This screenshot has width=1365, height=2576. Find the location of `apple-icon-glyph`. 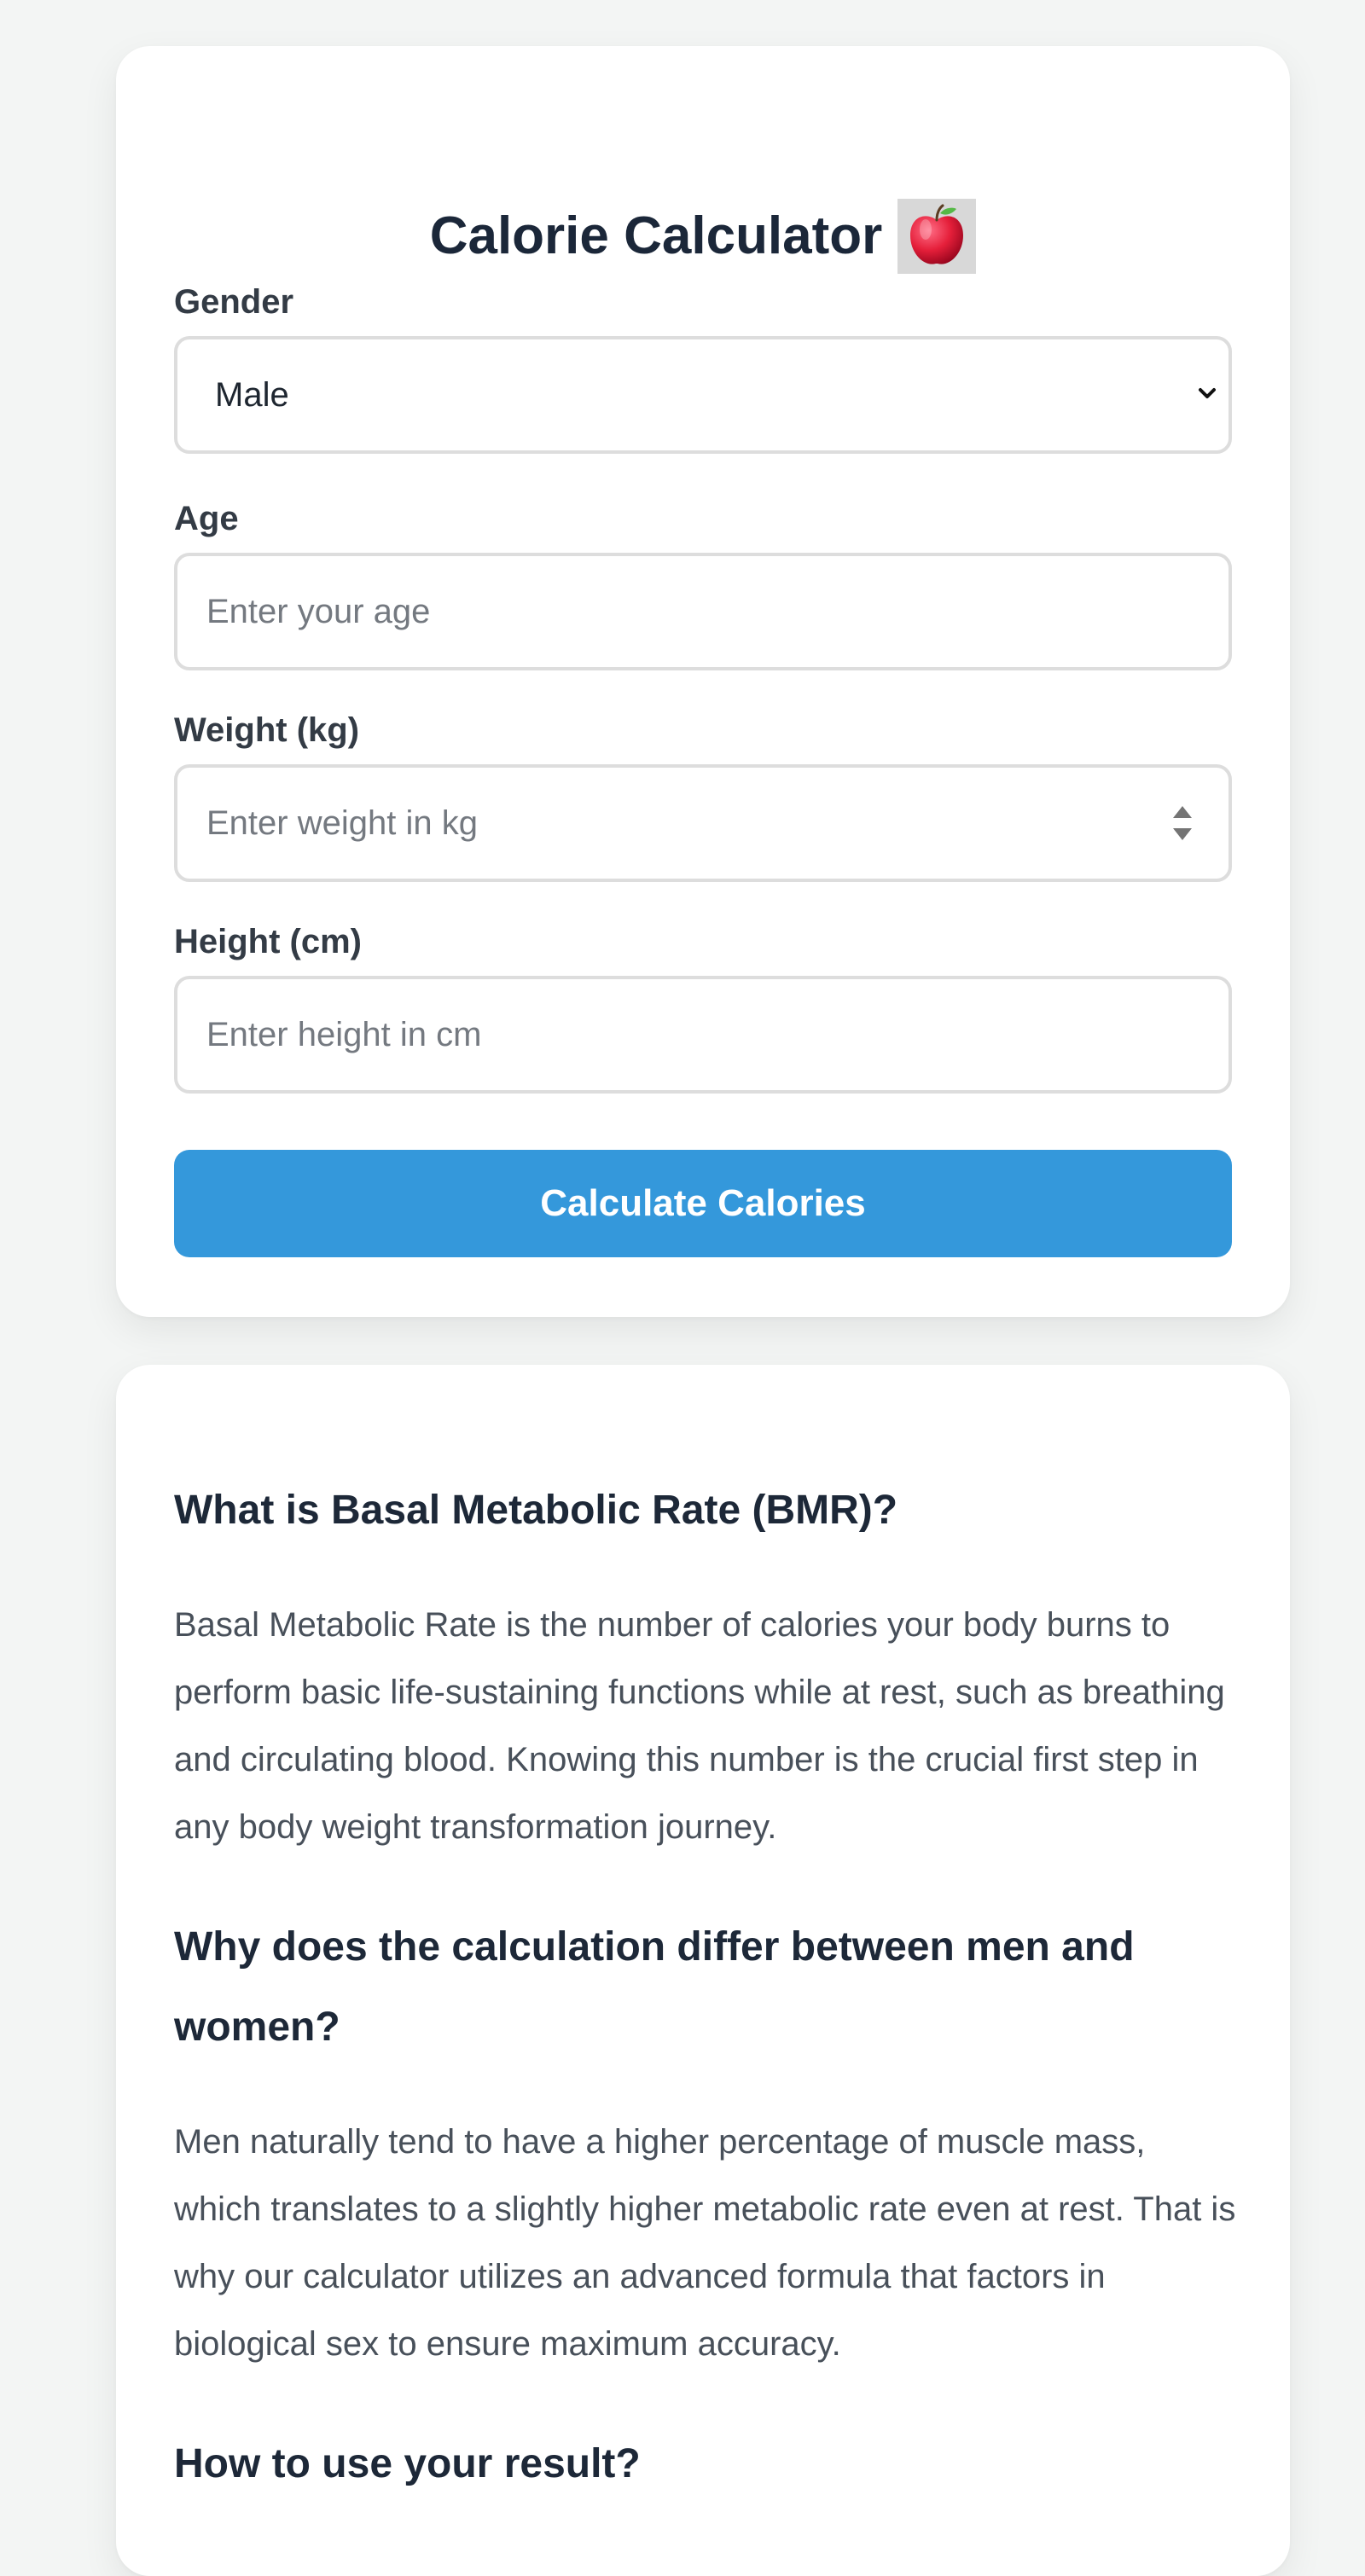

apple-icon-glyph is located at coordinates (937, 234).